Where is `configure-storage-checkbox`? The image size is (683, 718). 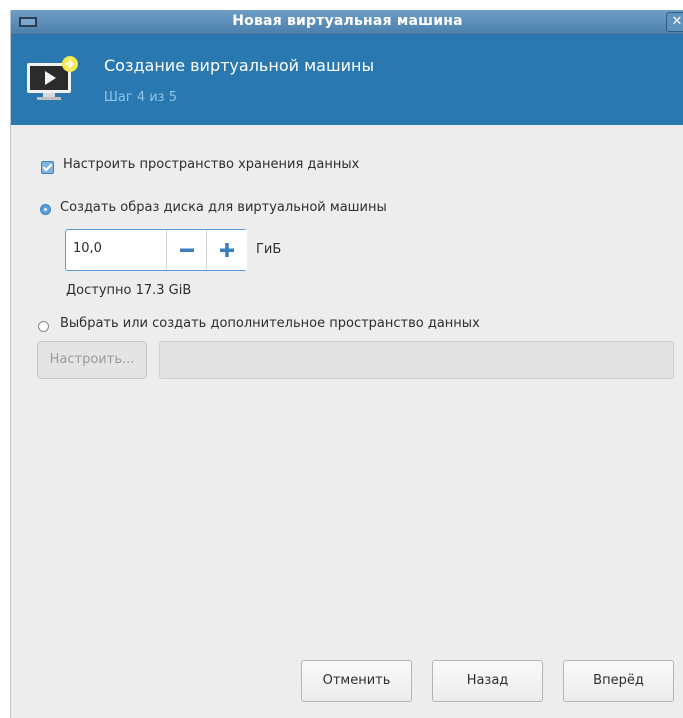
configure-storage-checkbox is located at coordinates (47, 167).